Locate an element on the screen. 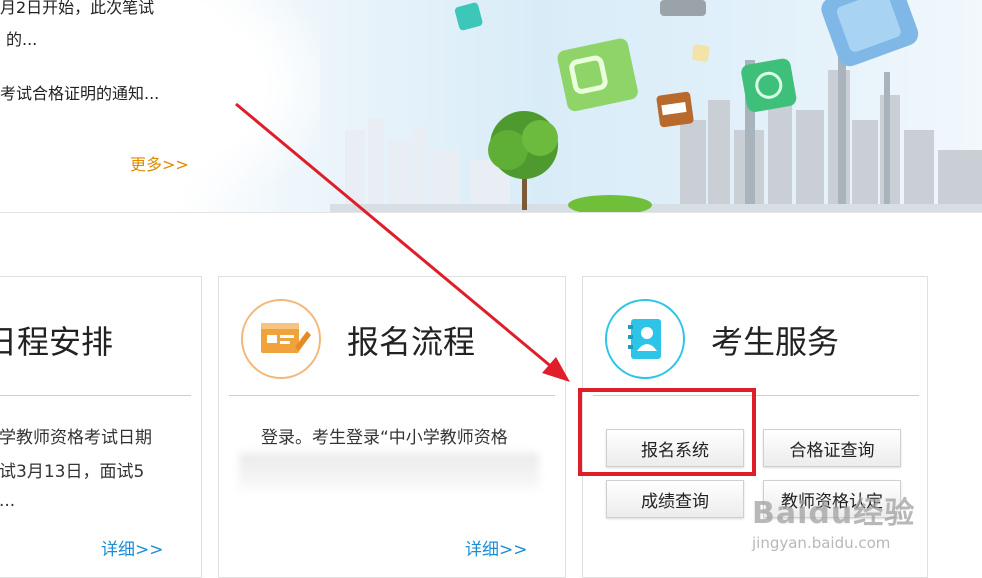 The height and width of the screenshot is (578, 982). schedule-detail-link: 详细>> is located at coordinates (132, 547).